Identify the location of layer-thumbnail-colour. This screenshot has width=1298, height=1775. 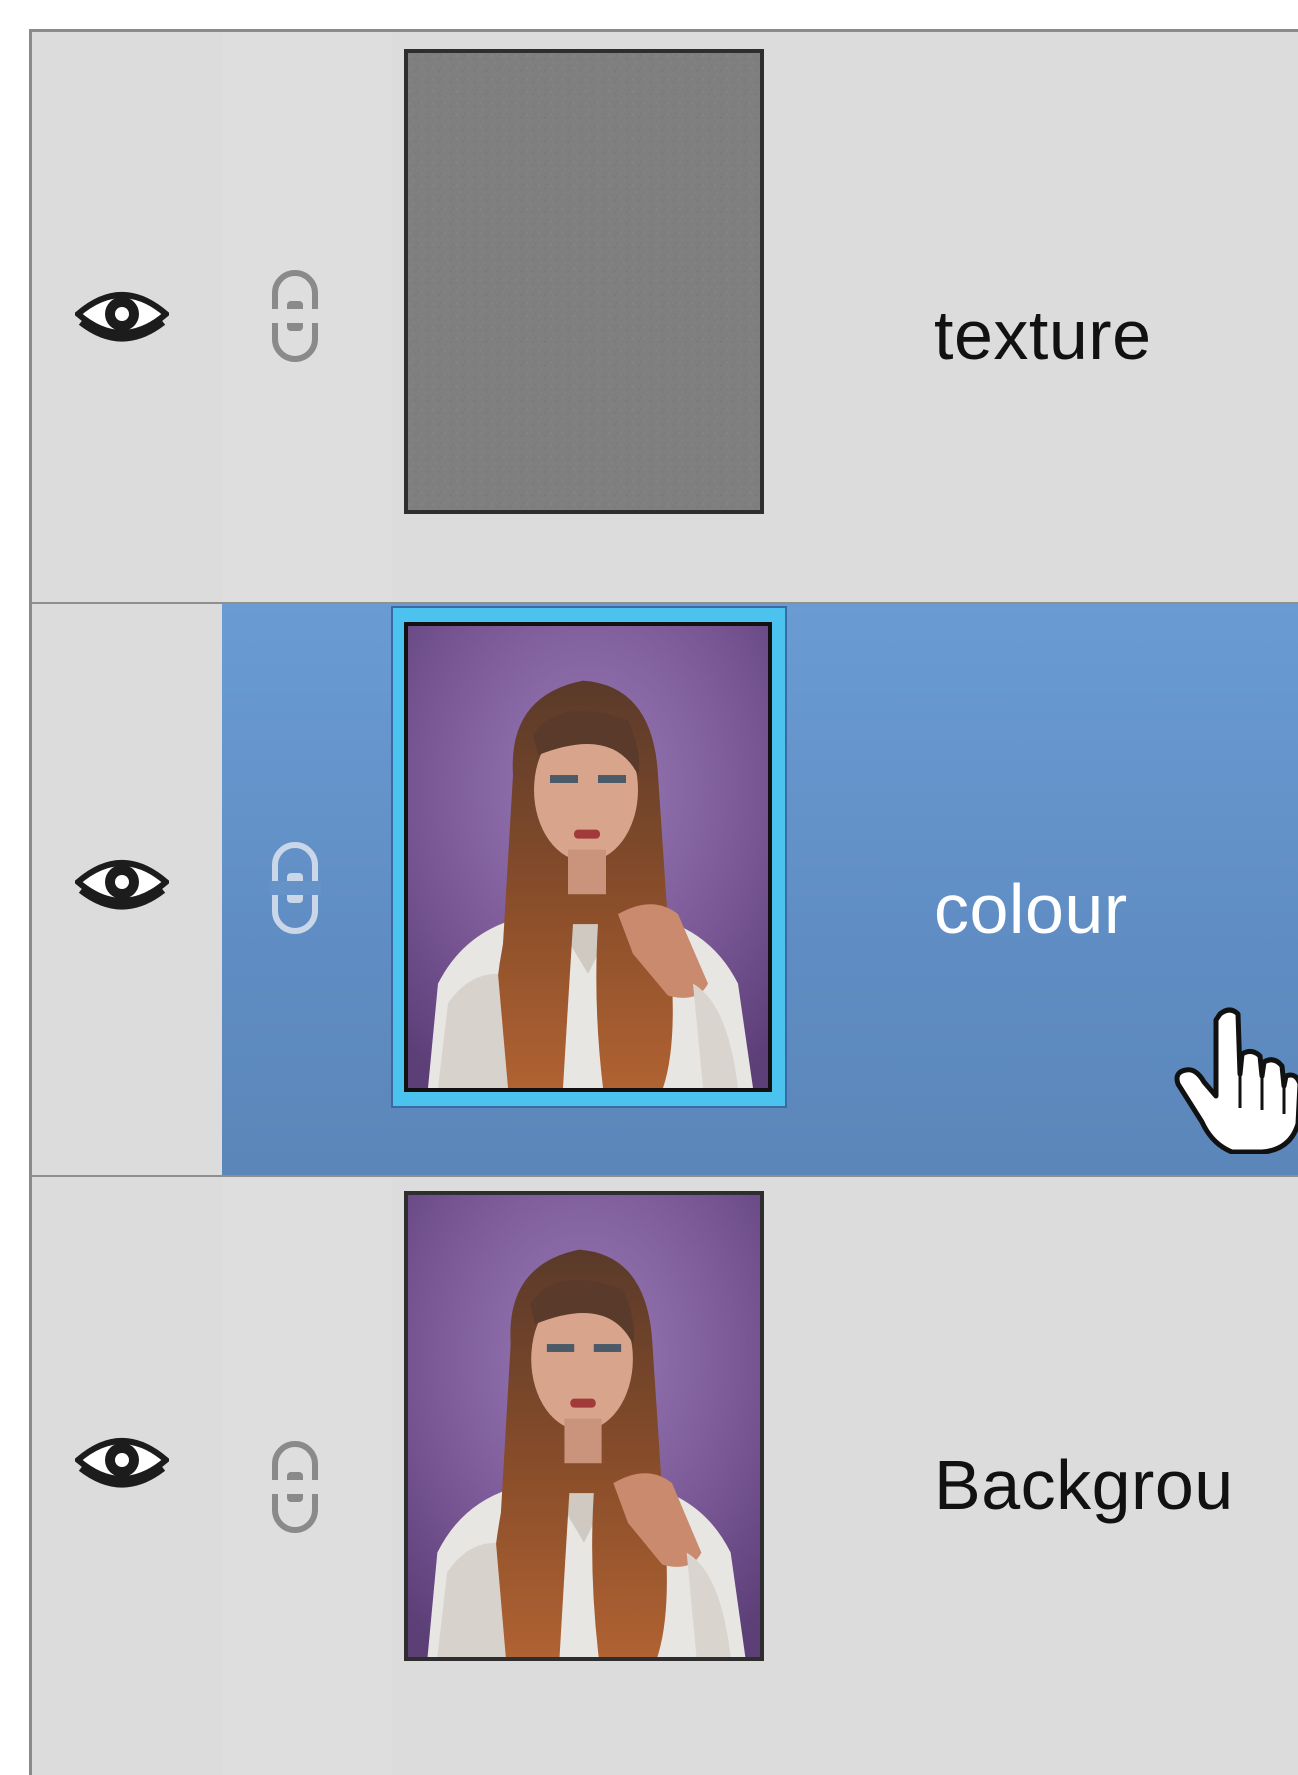
(588, 857).